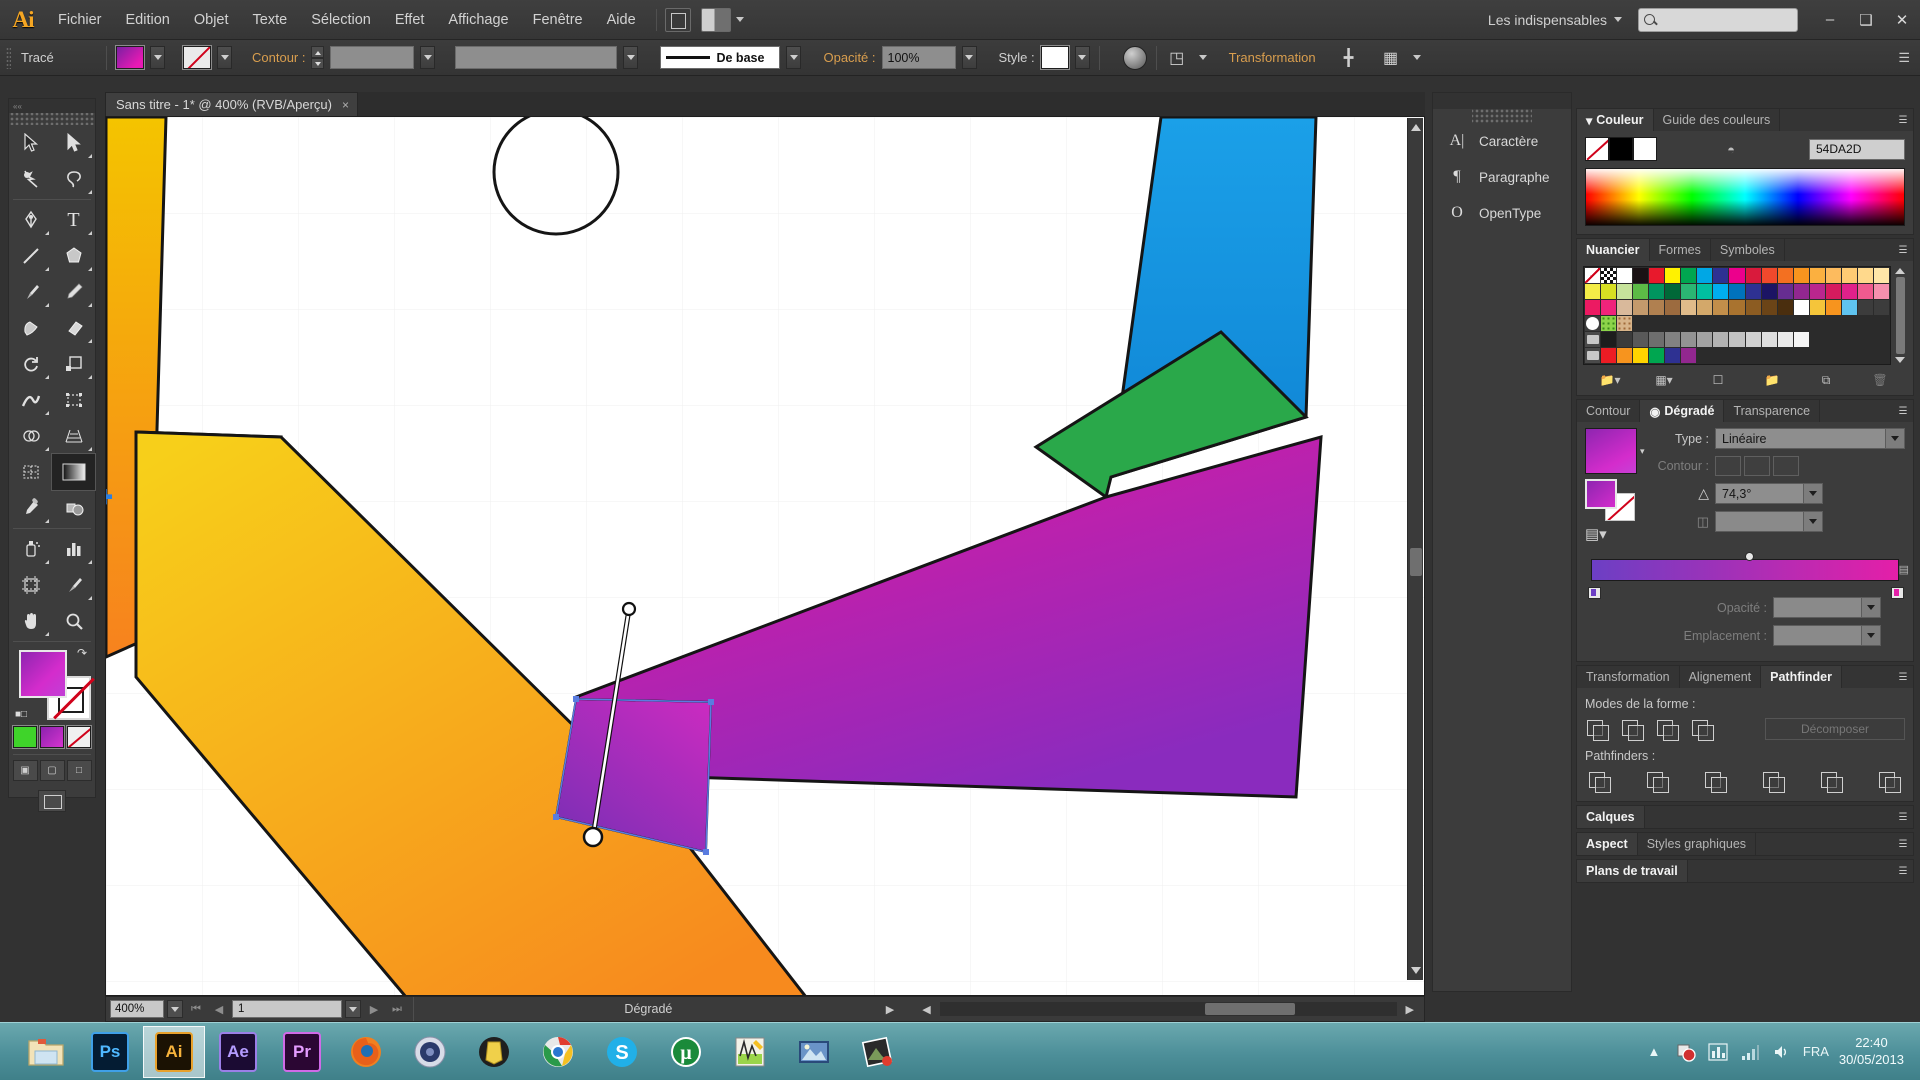  Describe the element at coordinates (1903, 817) in the screenshot. I see `layers-panel-menu-icon: ☰` at that location.